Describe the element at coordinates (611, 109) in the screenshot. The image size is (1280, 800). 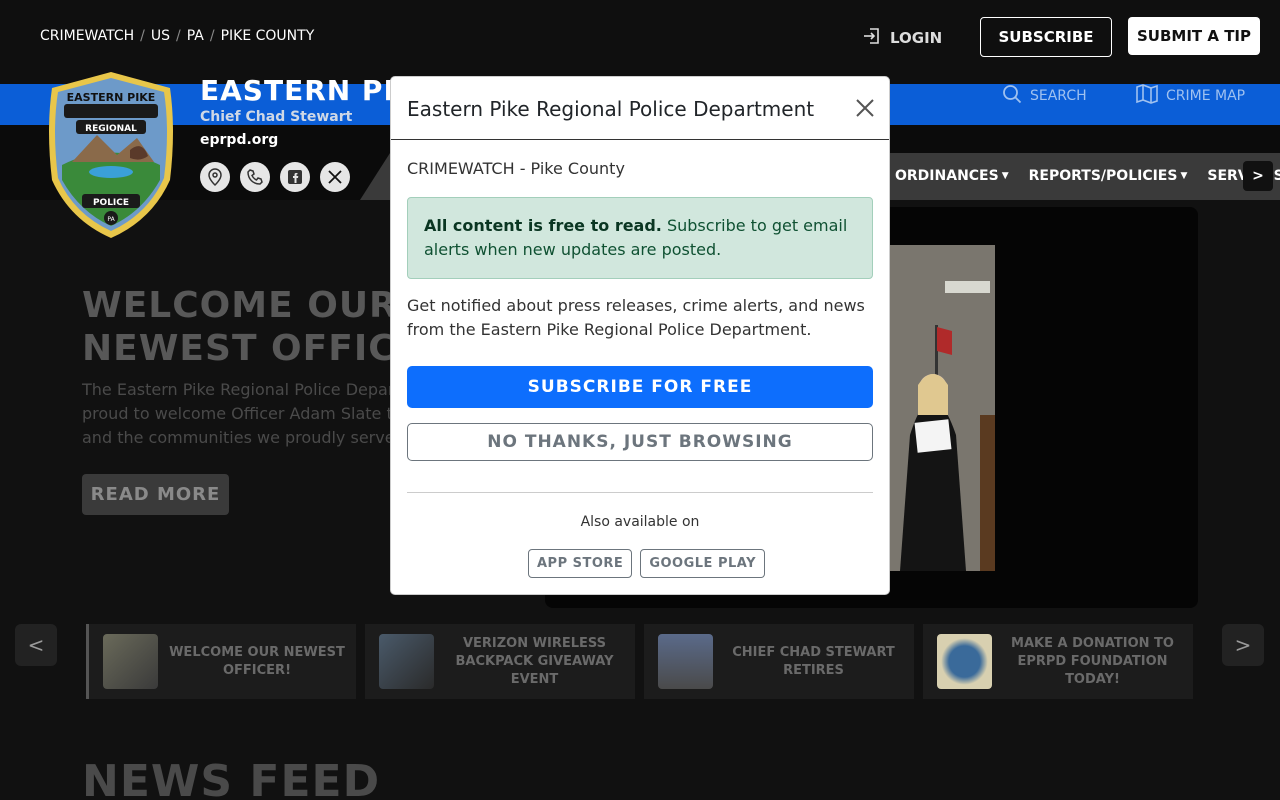
I see `modal-title: Eastern Pike Regional Police Department` at that location.